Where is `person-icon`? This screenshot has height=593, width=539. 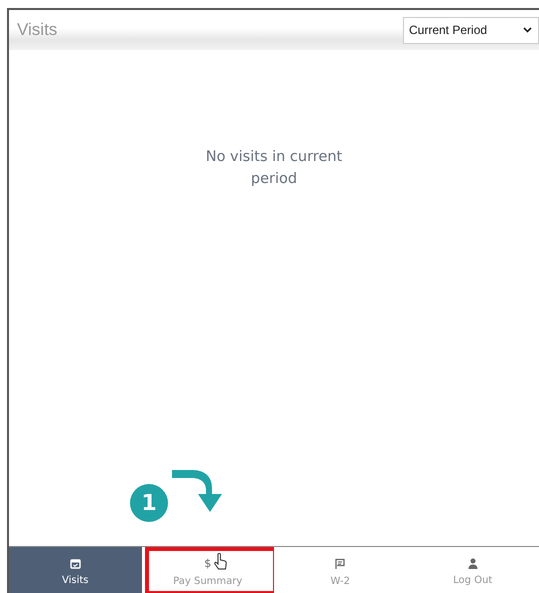
person-icon is located at coordinates (473, 563).